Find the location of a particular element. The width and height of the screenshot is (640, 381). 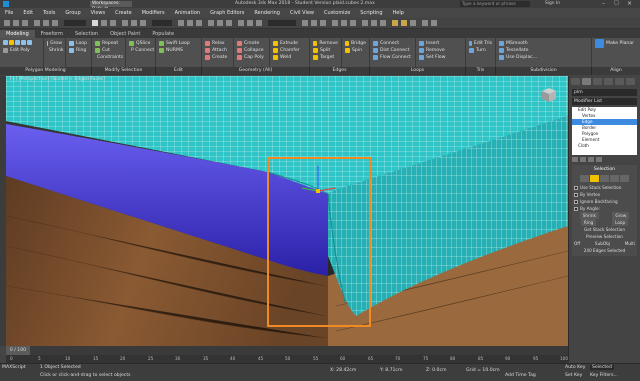

make-planar-button: Make Planar is located at coordinates (616, 43).